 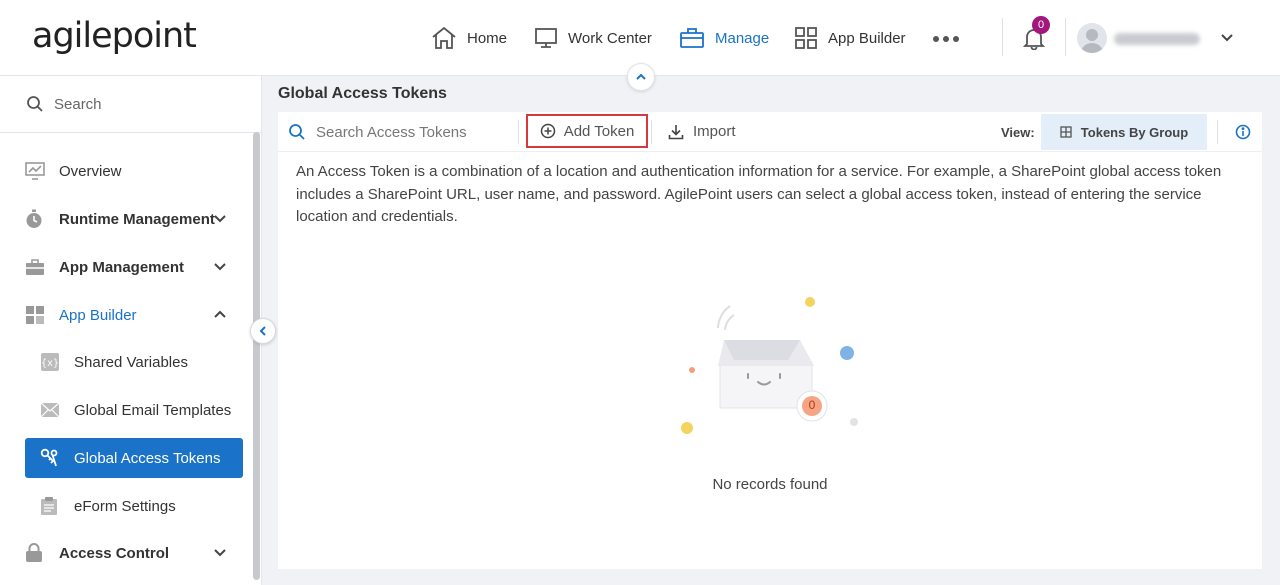 What do you see at coordinates (1157, 39) in the screenshot?
I see `user-name-blurred` at bounding box center [1157, 39].